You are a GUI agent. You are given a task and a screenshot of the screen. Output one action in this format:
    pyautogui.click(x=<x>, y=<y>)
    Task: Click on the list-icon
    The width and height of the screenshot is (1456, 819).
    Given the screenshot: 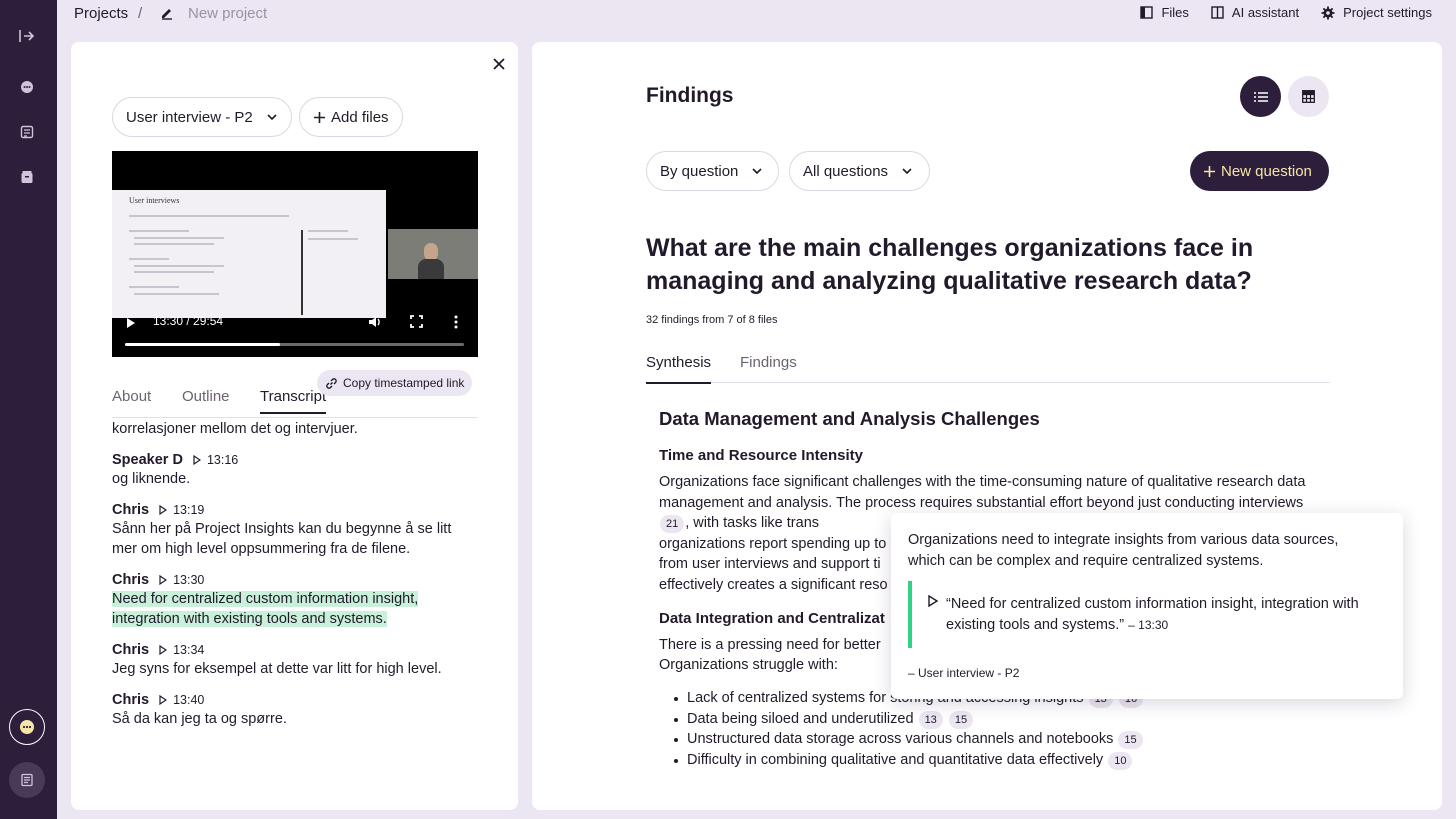 What is the action you would take?
    pyautogui.click(x=1260, y=96)
    